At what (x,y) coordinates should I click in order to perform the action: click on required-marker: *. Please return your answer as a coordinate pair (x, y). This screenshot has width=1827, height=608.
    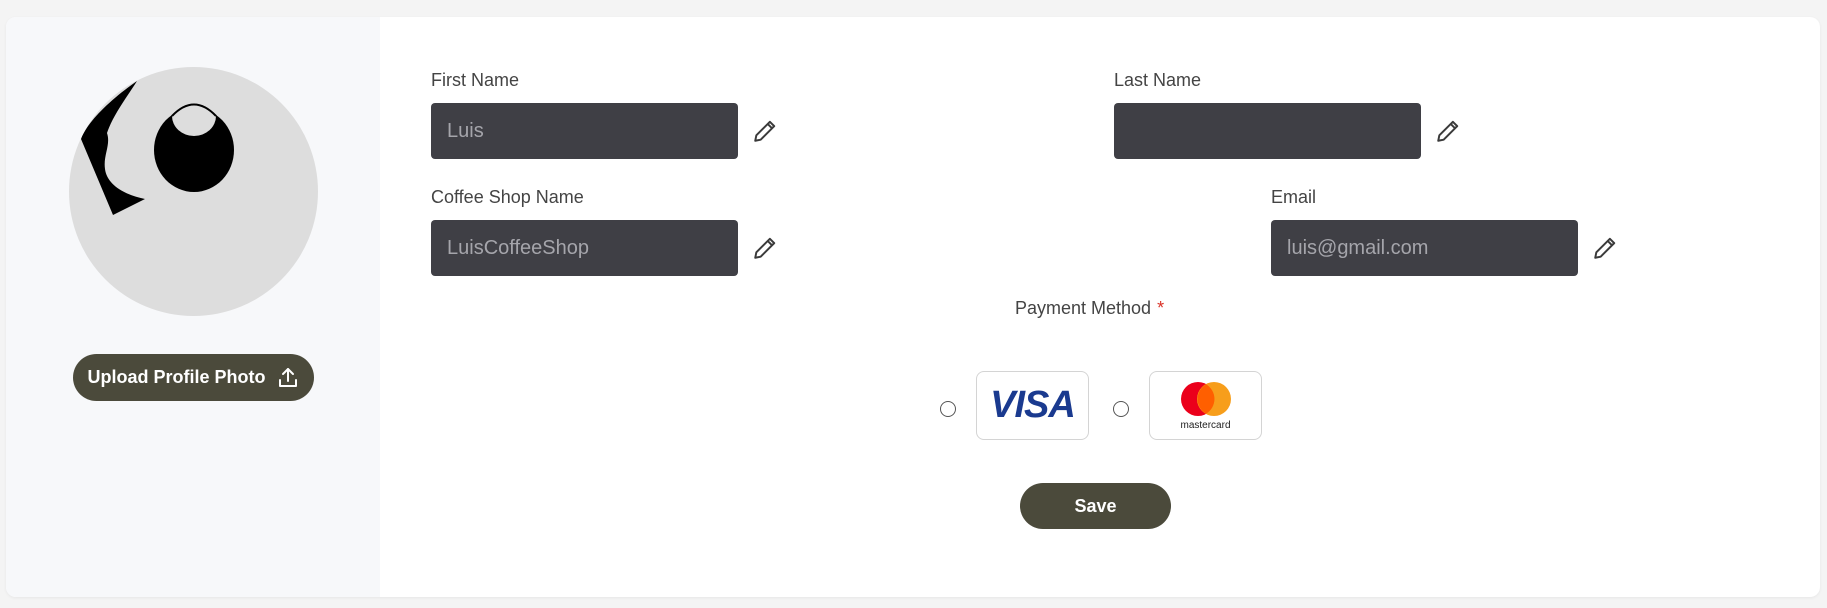
    Looking at the image, I should click on (1161, 308).